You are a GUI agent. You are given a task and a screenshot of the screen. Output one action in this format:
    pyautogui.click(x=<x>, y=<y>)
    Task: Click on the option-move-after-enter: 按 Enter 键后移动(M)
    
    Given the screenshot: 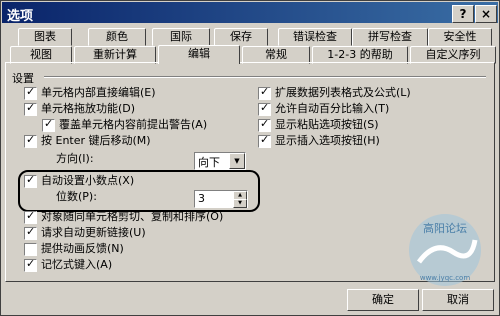 What is the action you would take?
    pyautogui.click(x=87, y=140)
    